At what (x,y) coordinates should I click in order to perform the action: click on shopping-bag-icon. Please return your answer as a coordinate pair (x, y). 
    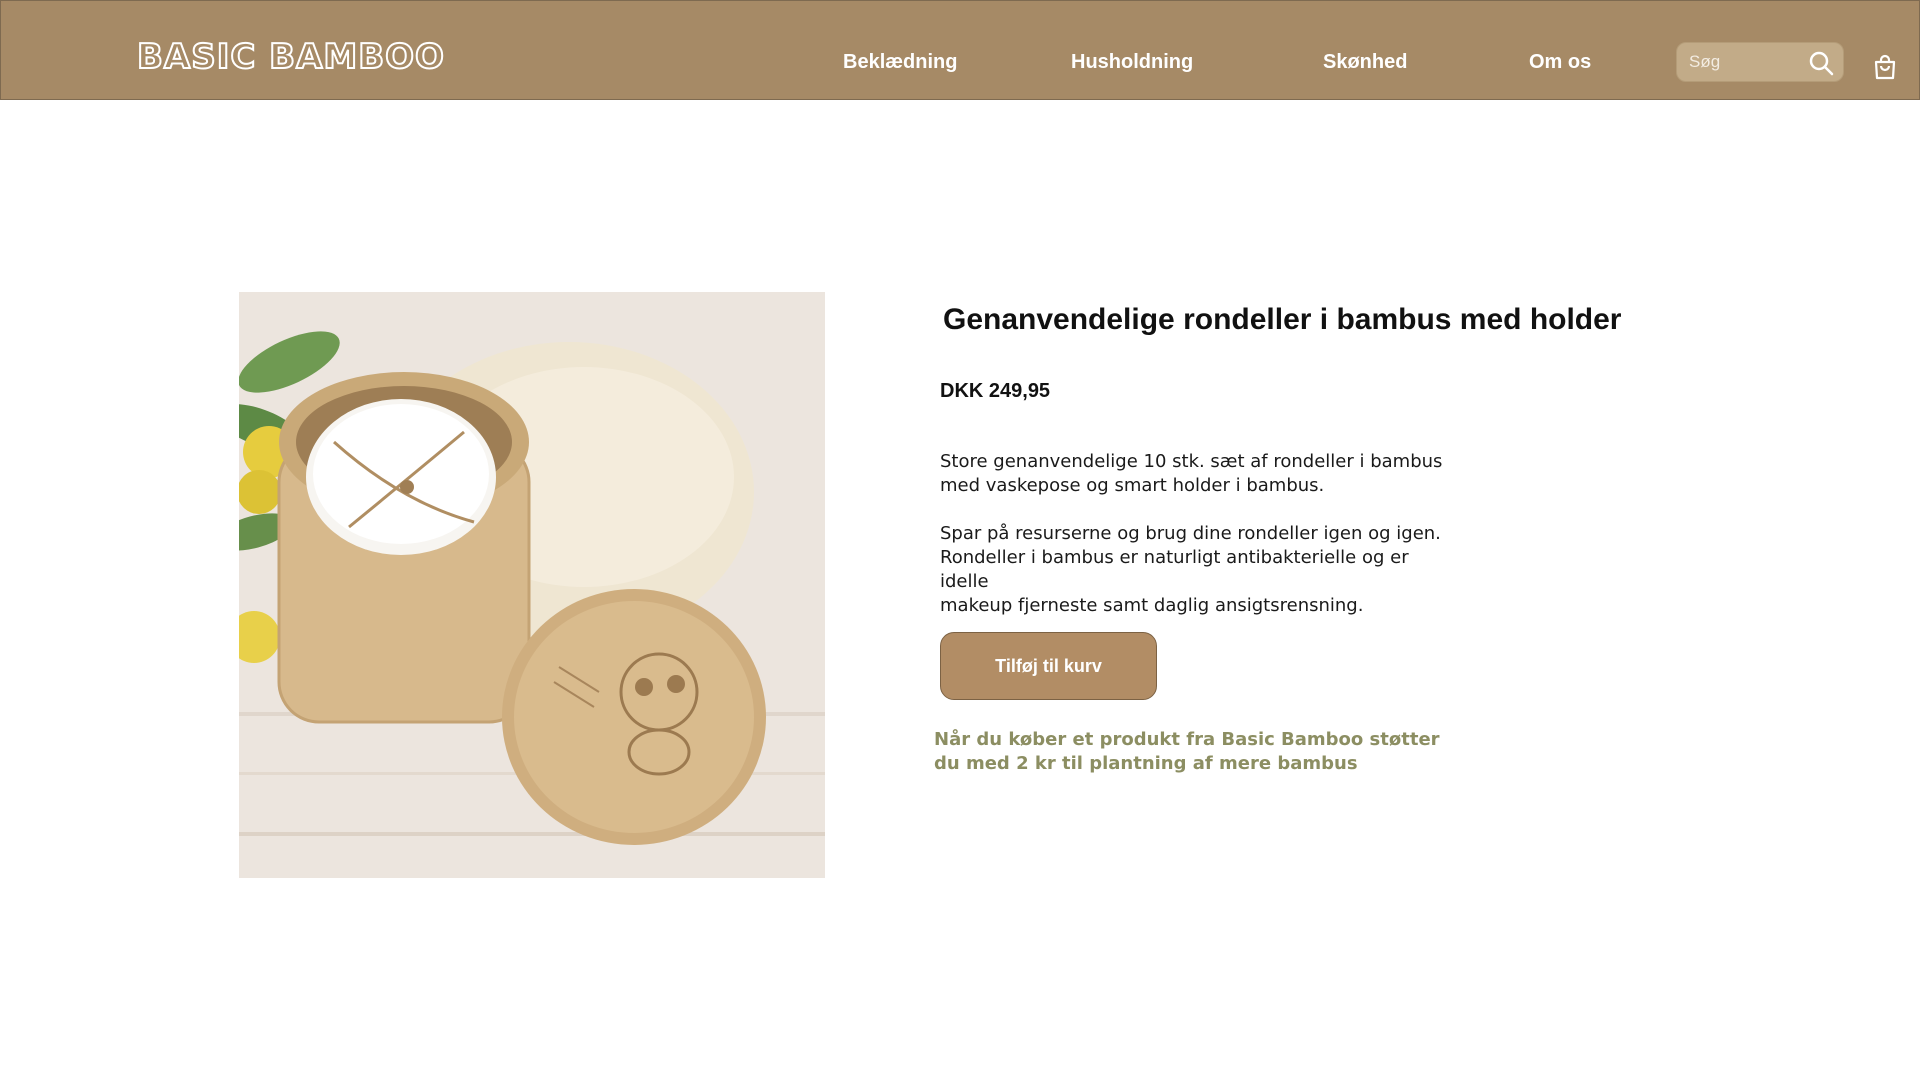
    Looking at the image, I should click on (1885, 67).